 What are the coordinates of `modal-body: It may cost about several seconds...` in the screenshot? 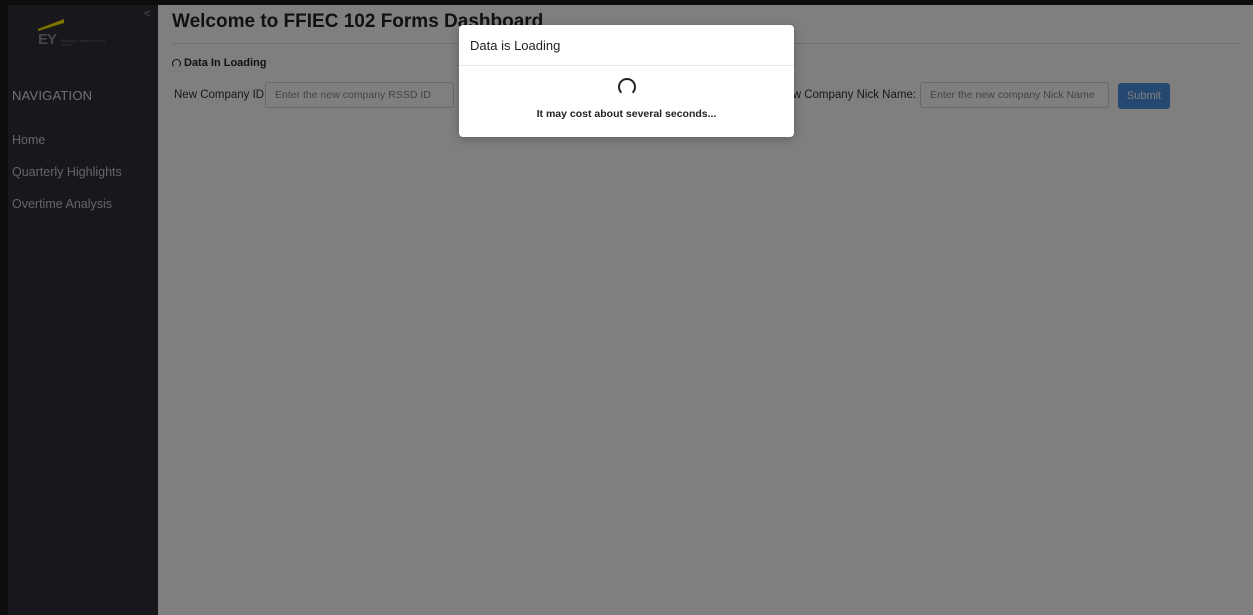 It's located at (626, 93).